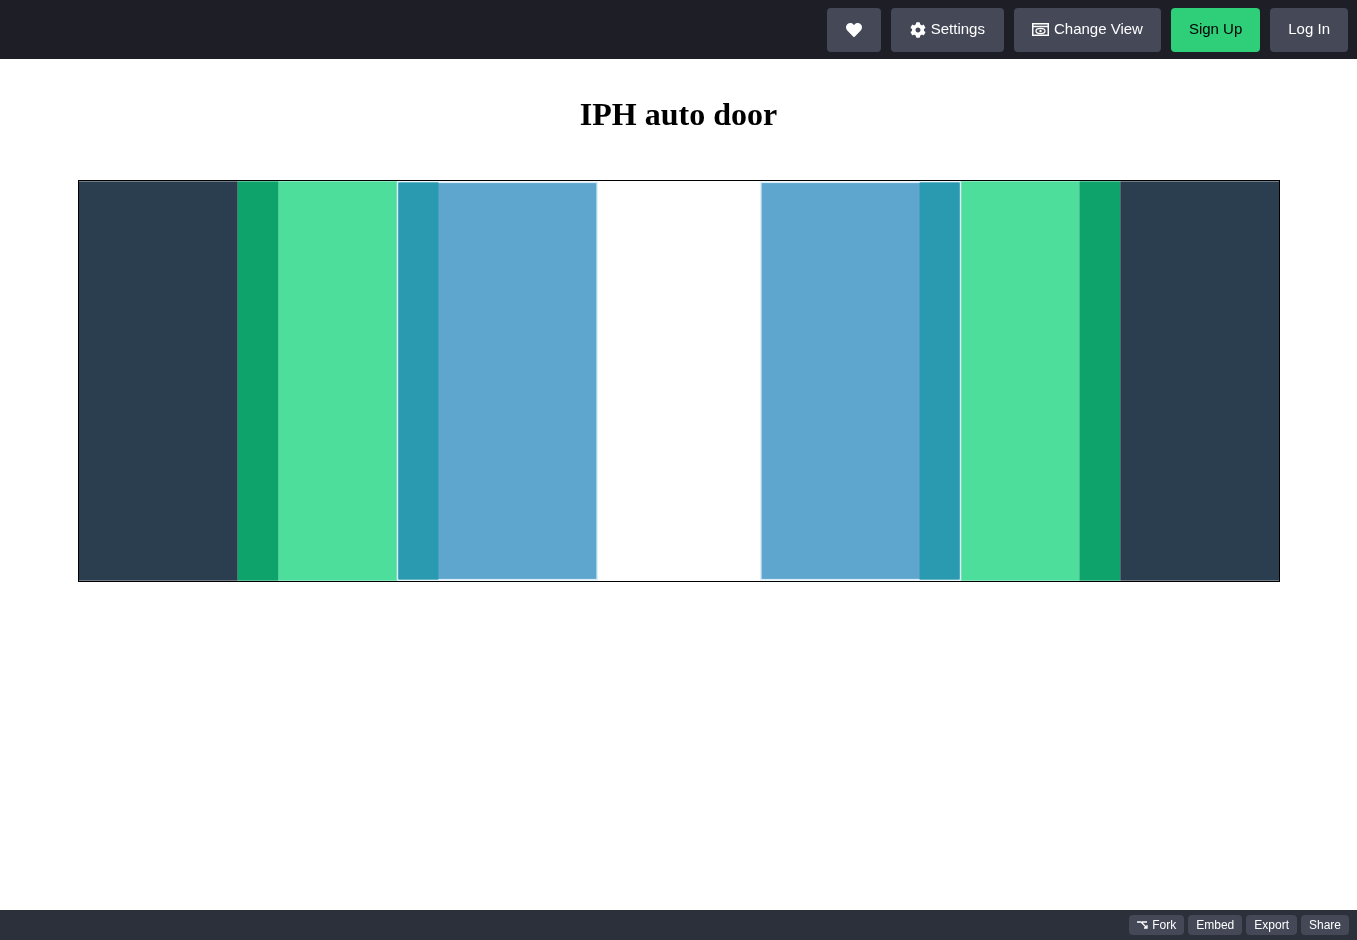 This screenshot has width=1357, height=940. What do you see at coordinates (1143, 925) in the screenshot?
I see `fork-icon` at bounding box center [1143, 925].